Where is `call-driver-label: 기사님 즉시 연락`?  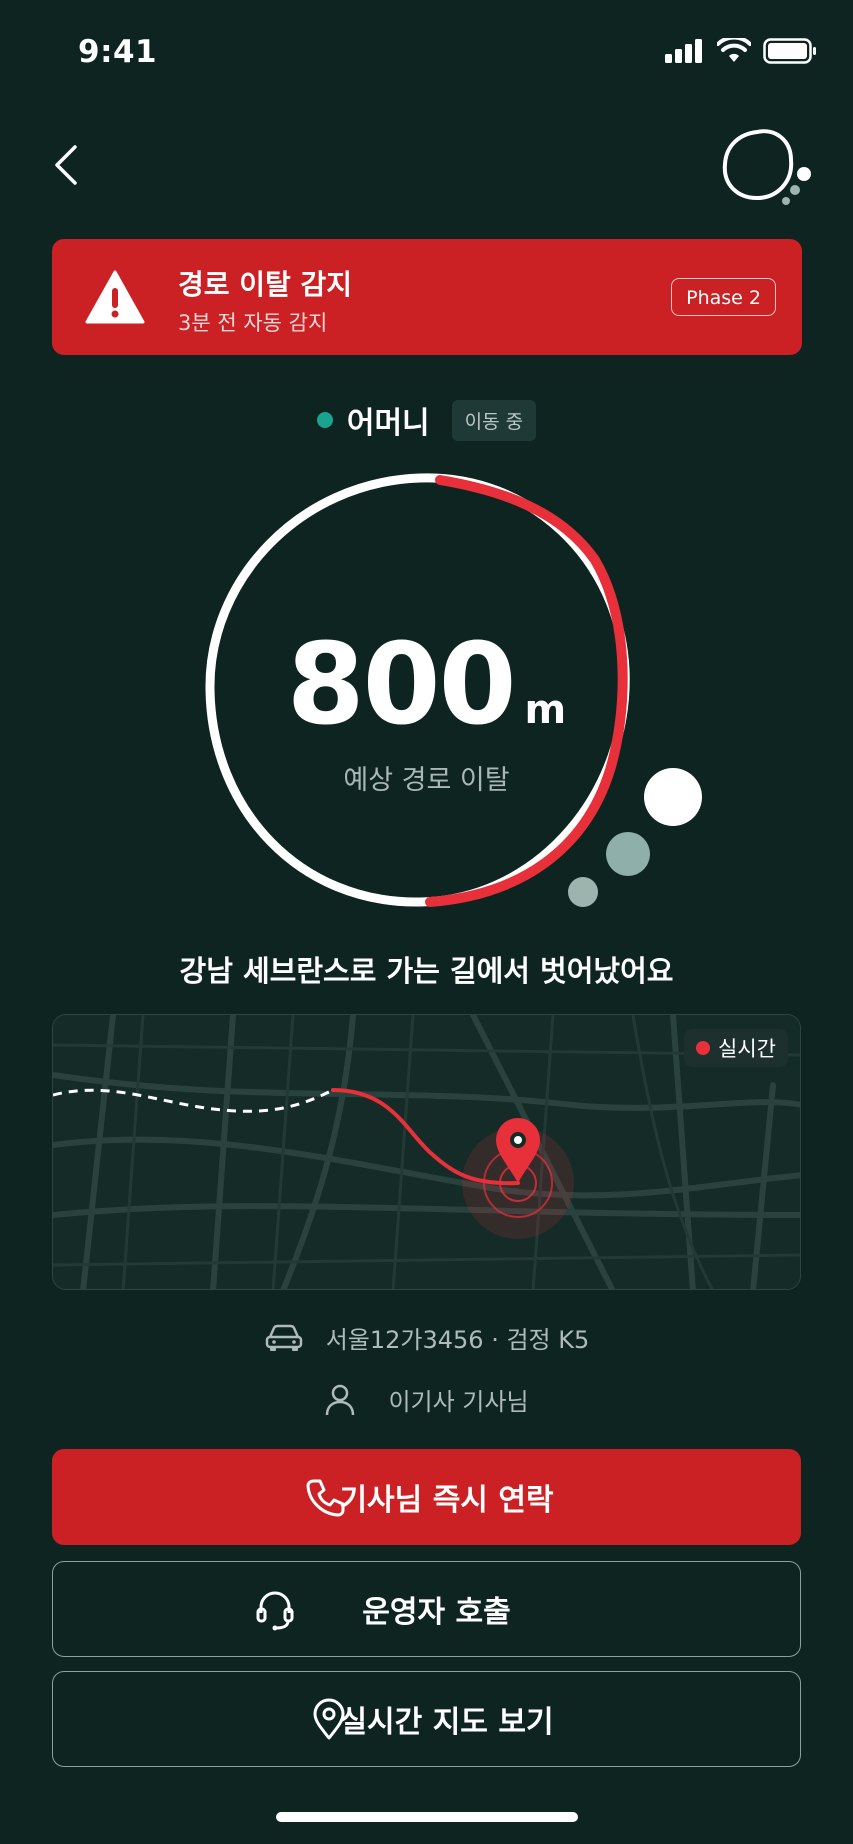
call-driver-label: 기사님 즉시 연락 is located at coordinates (446, 1500).